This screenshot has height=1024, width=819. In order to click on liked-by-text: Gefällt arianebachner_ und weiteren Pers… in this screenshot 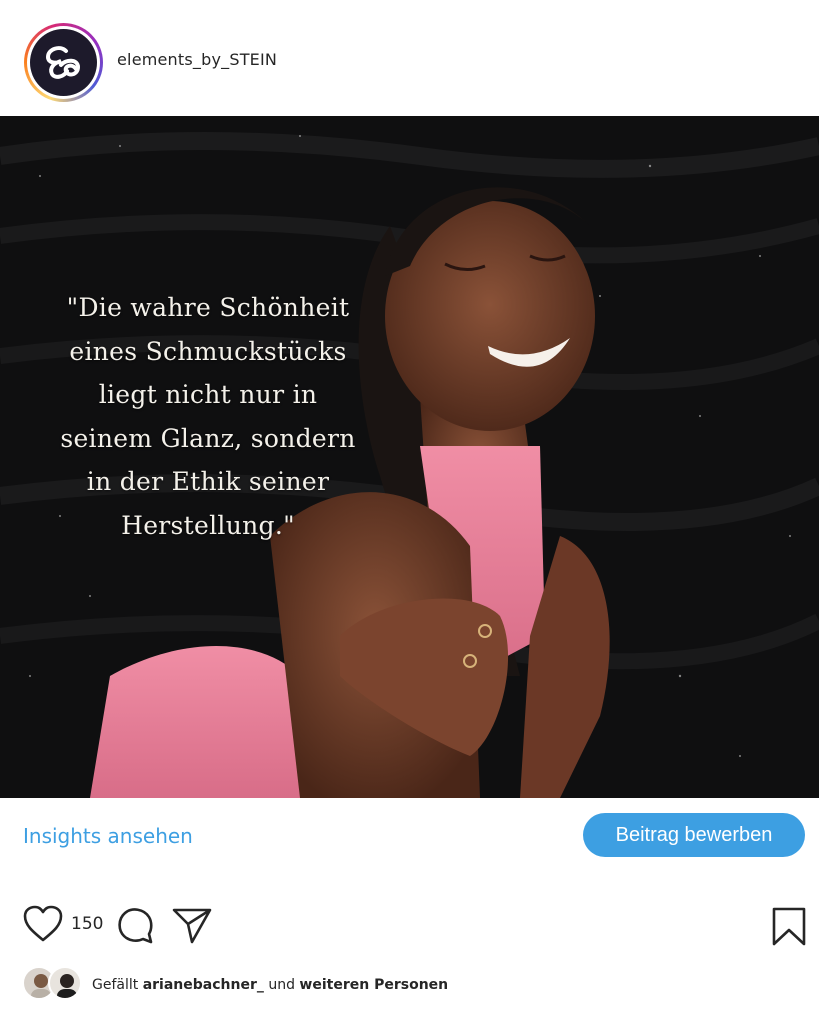, I will do `click(270, 985)`.